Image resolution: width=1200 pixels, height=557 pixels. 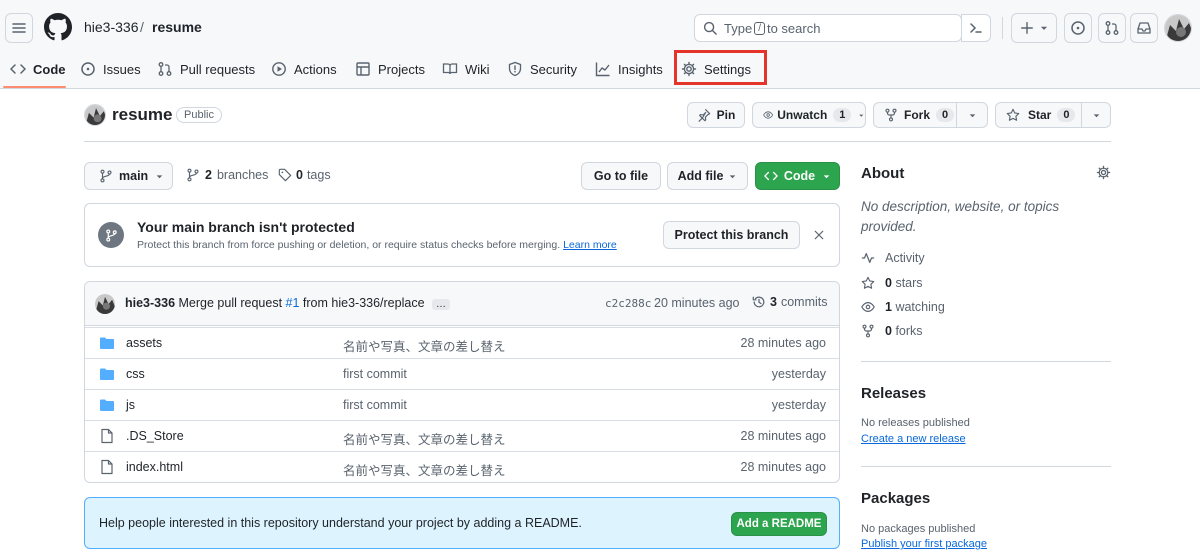 What do you see at coordinates (165, 69) in the screenshot?
I see `git-pull-request-icon` at bounding box center [165, 69].